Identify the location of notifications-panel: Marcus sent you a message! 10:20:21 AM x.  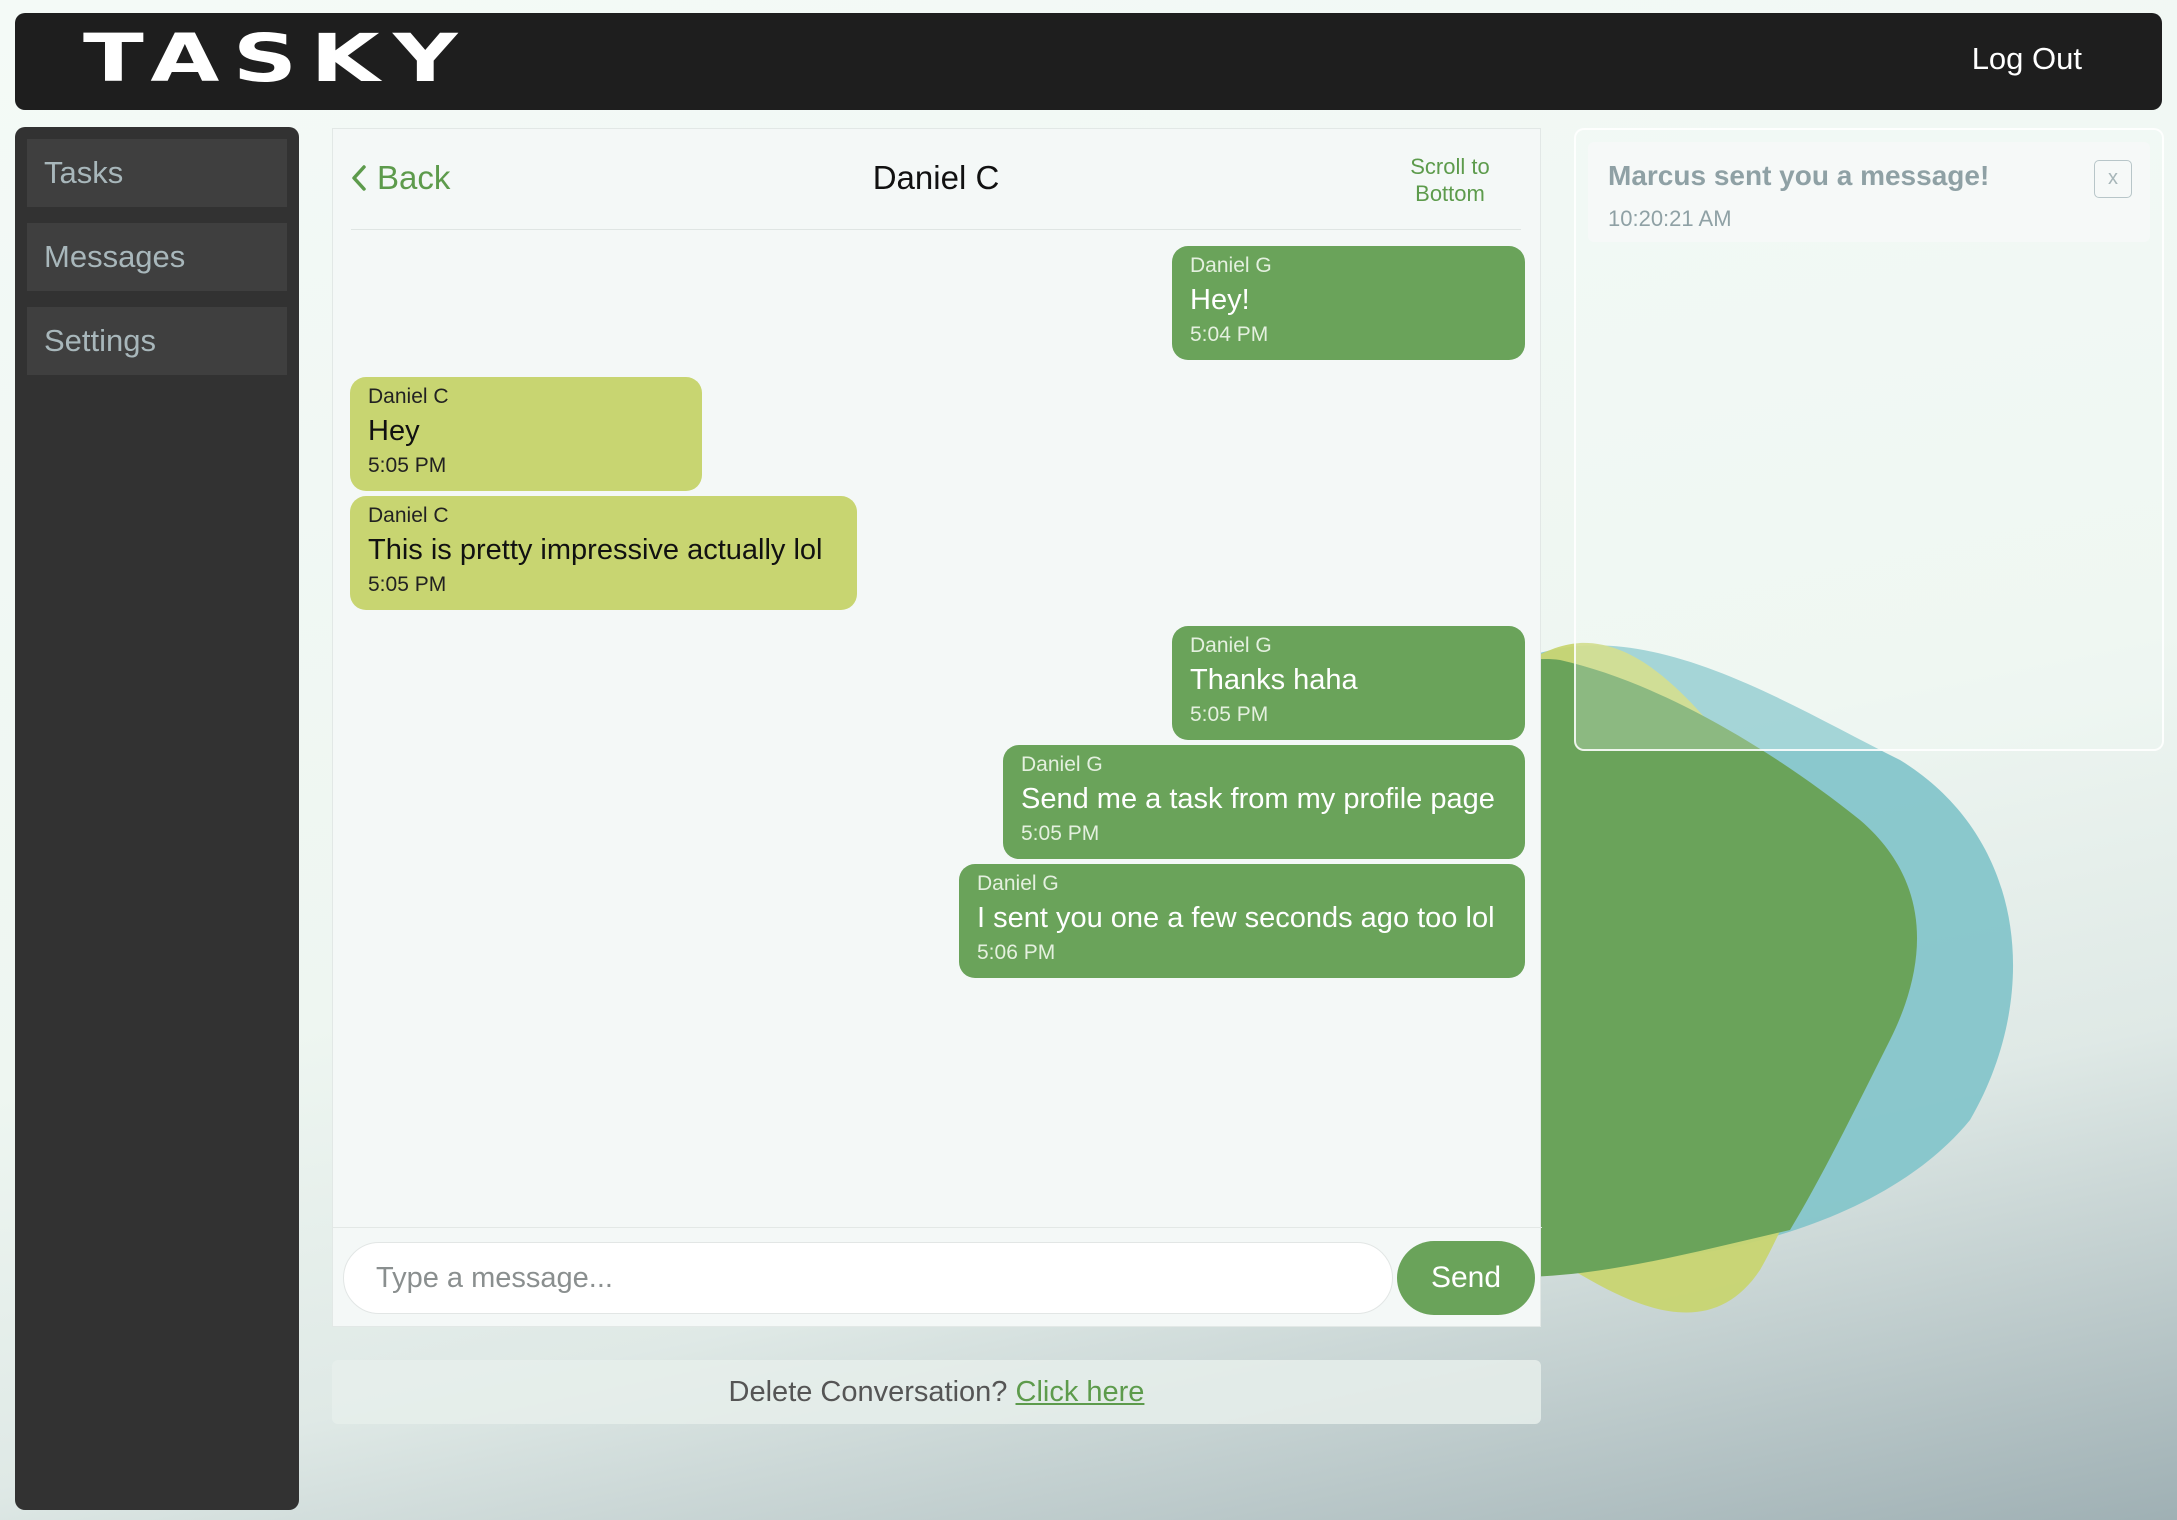
(1869, 439).